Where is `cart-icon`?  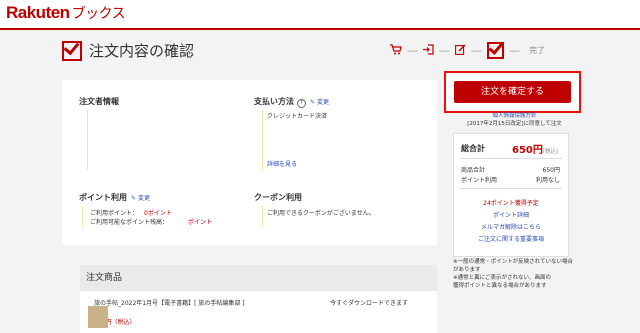
cart-icon is located at coordinates (396, 50).